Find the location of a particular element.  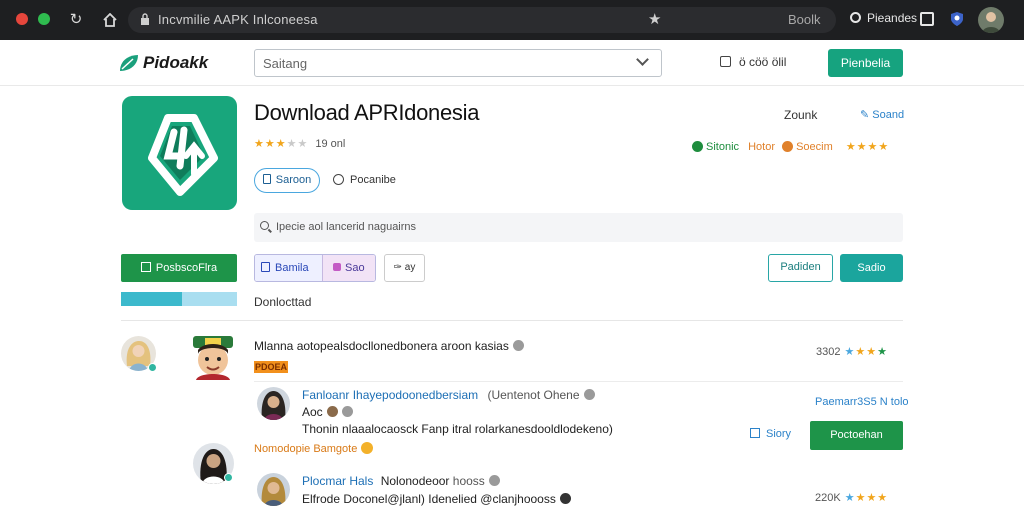

verified-badge: Sitonic is located at coordinates (715, 147).